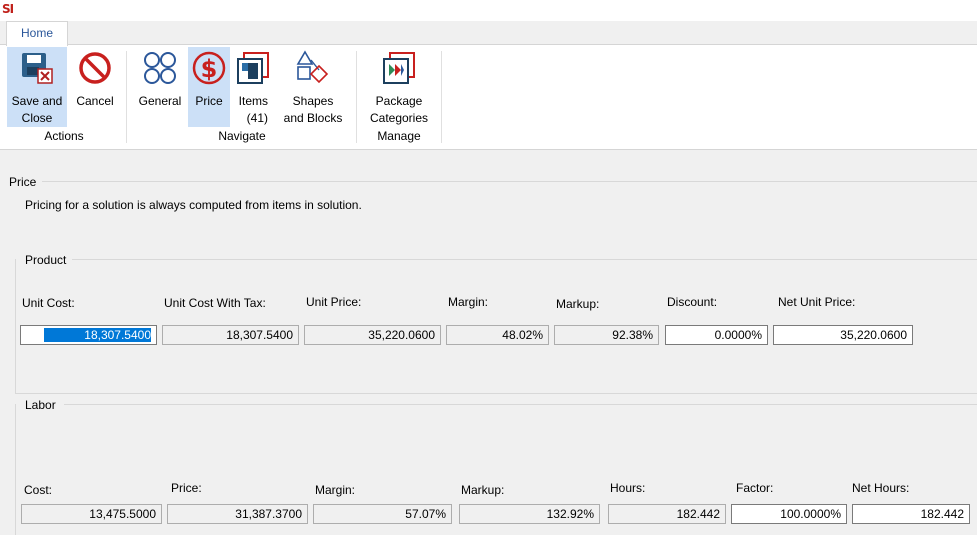 The height and width of the screenshot is (535, 977). Describe the element at coordinates (37, 68) in the screenshot. I see `save-close-icon` at that location.